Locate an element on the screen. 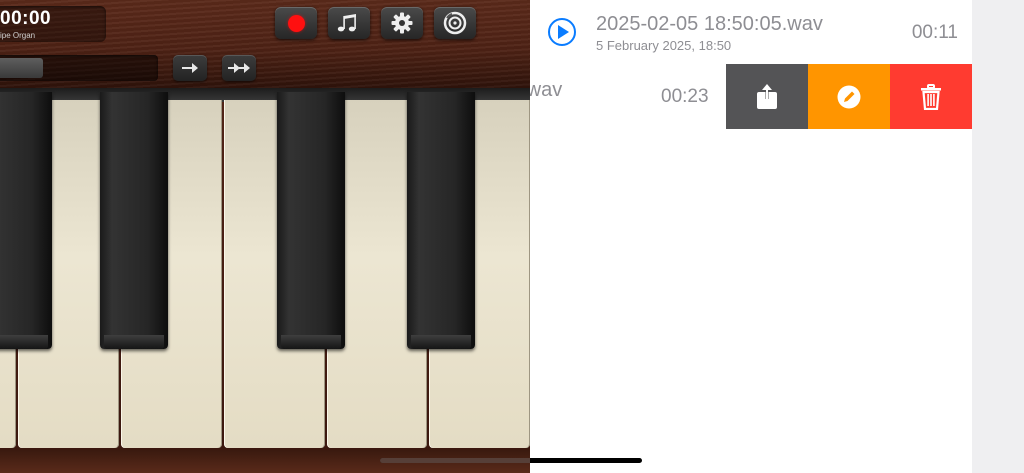 The image size is (1024, 473). recordings-button is located at coordinates (455, 23).